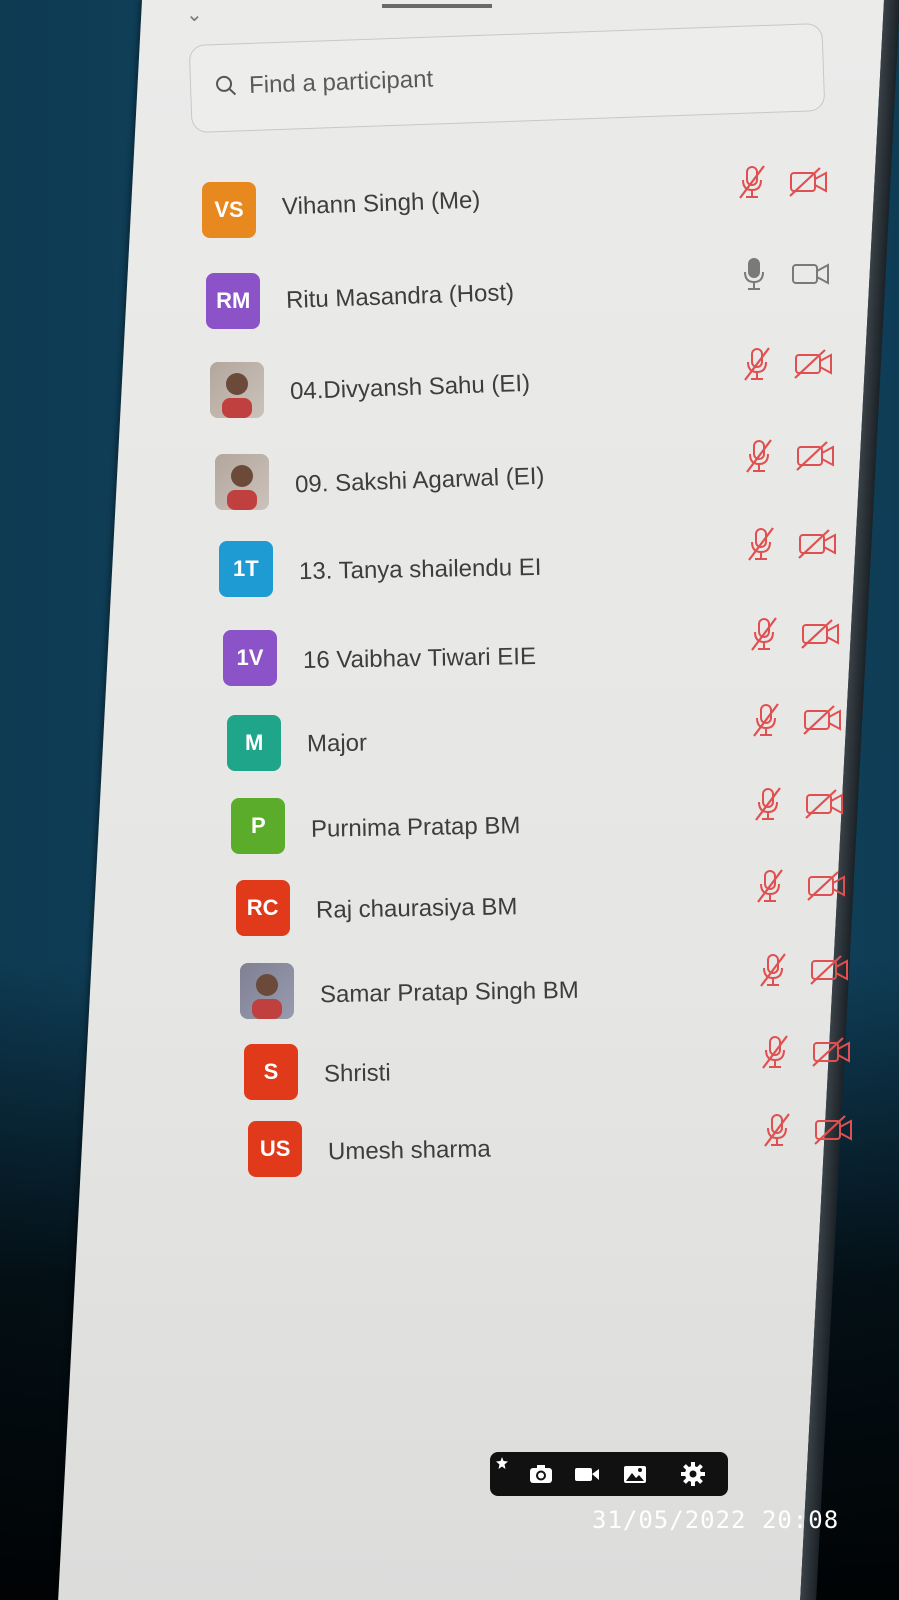 The height and width of the screenshot is (1600, 899). Describe the element at coordinates (410, 387) in the screenshot. I see `participant-name: 04.Divyansh Sahu (EI)` at that location.